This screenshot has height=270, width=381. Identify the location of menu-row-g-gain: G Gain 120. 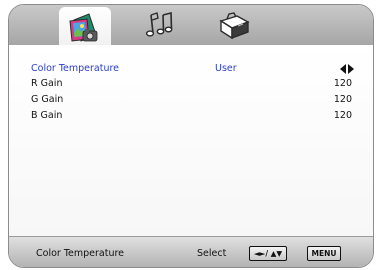
(193, 100).